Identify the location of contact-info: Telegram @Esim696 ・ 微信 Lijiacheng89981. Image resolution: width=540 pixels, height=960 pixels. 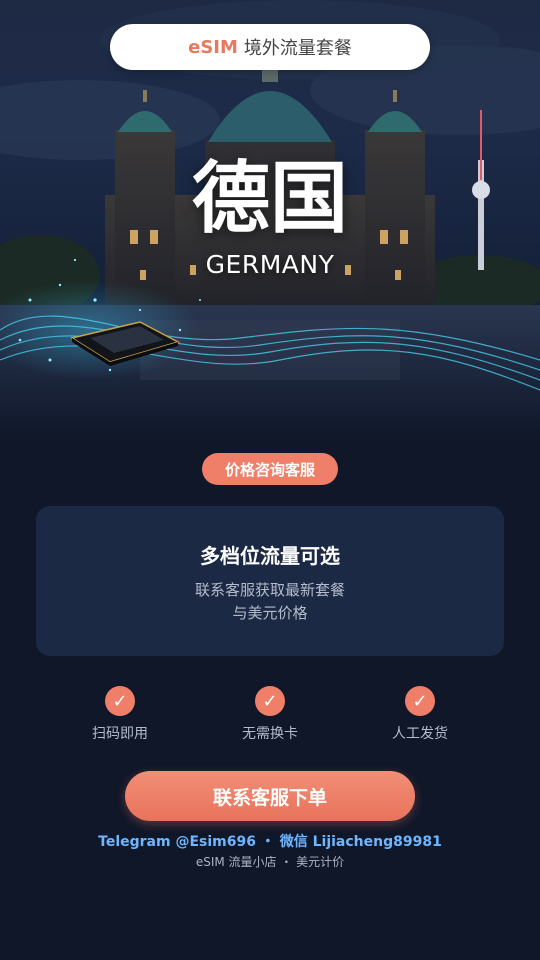
(270, 841).